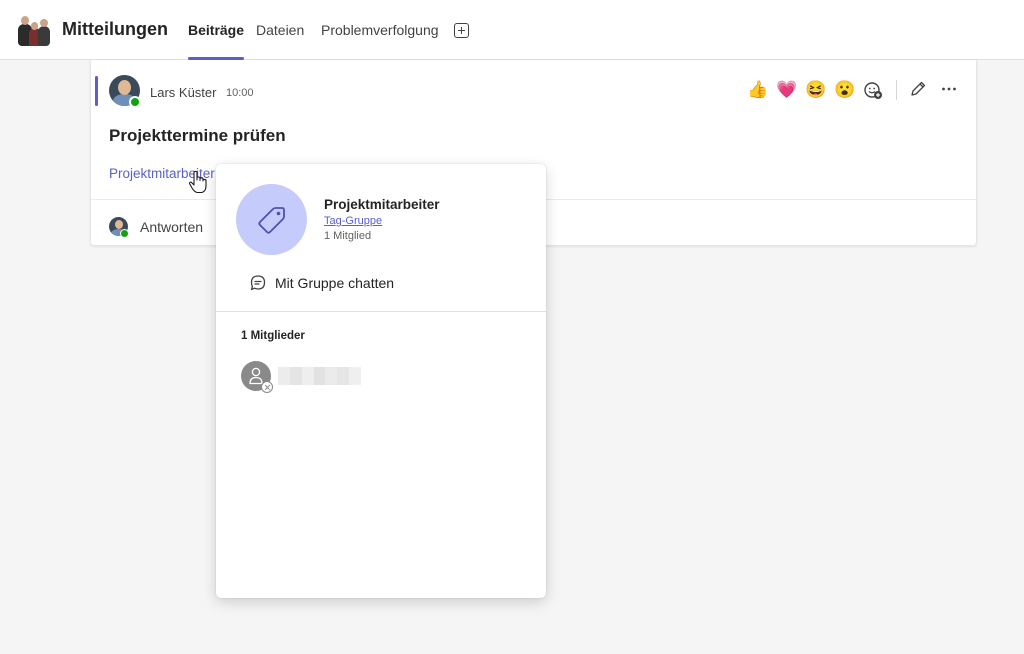 Image resolution: width=1024 pixels, height=654 pixels. I want to click on add-reaction-icon, so click(873, 90).